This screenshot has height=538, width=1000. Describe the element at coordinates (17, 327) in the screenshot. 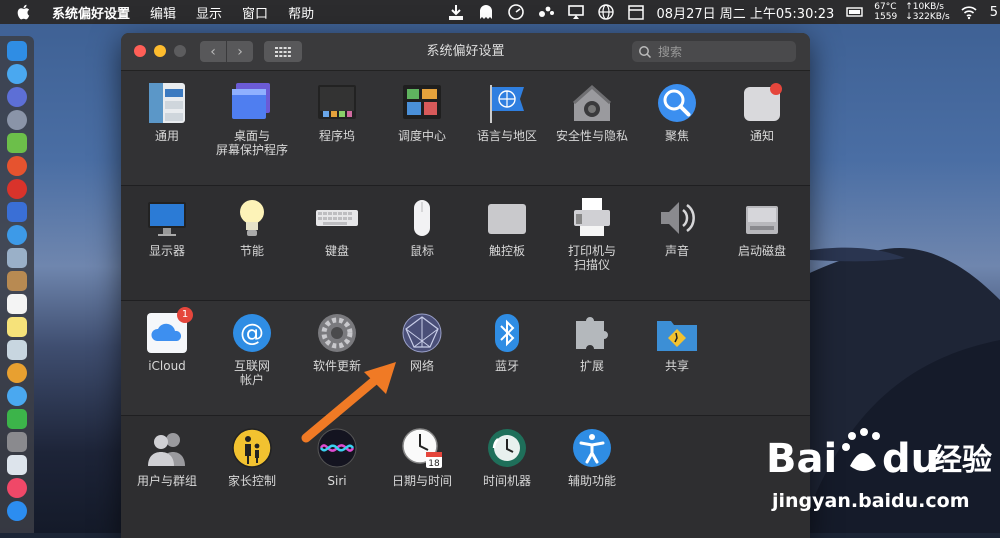

I see `notes-icon` at that location.